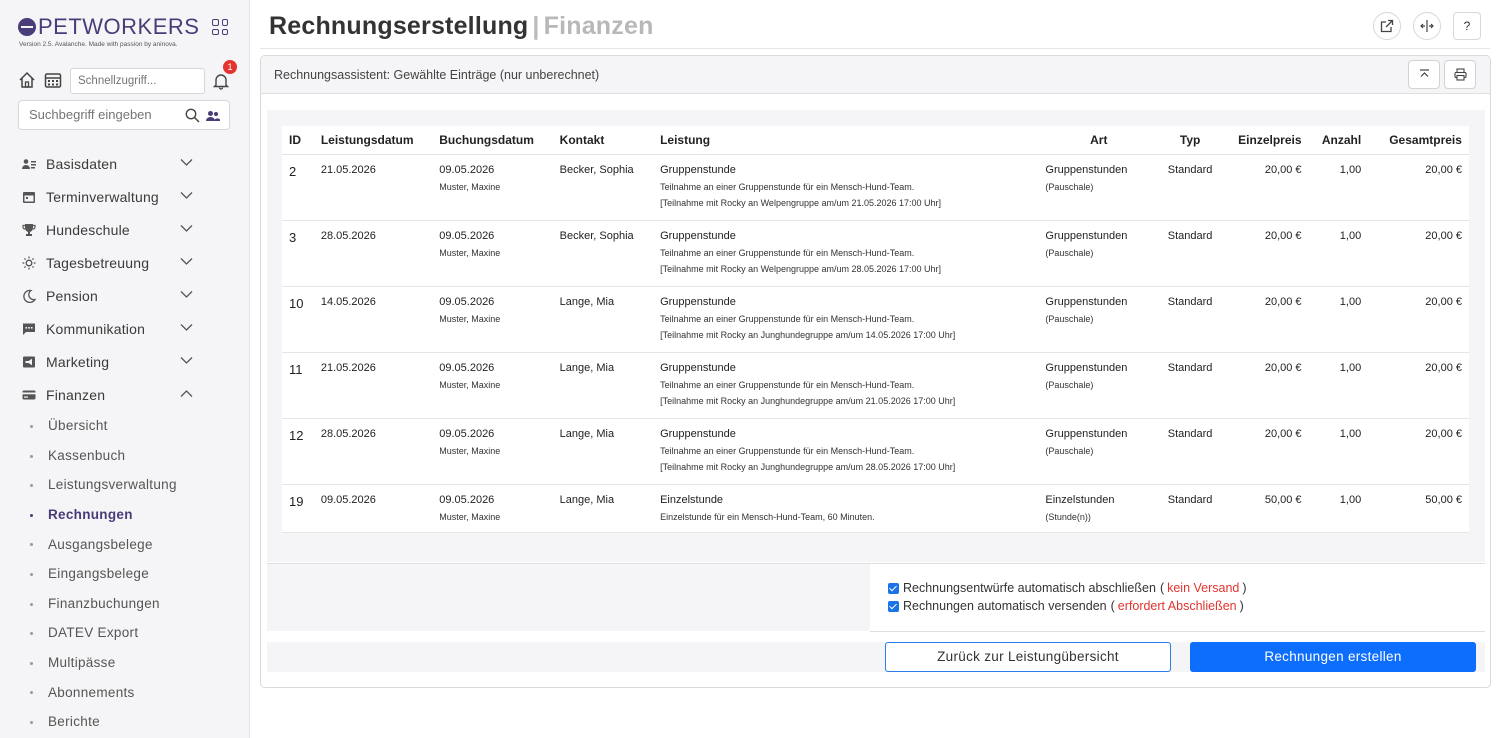 The width and height of the screenshot is (1500, 738). Describe the element at coordinates (186, 393) in the screenshot. I see `chevron-up-icon` at that location.